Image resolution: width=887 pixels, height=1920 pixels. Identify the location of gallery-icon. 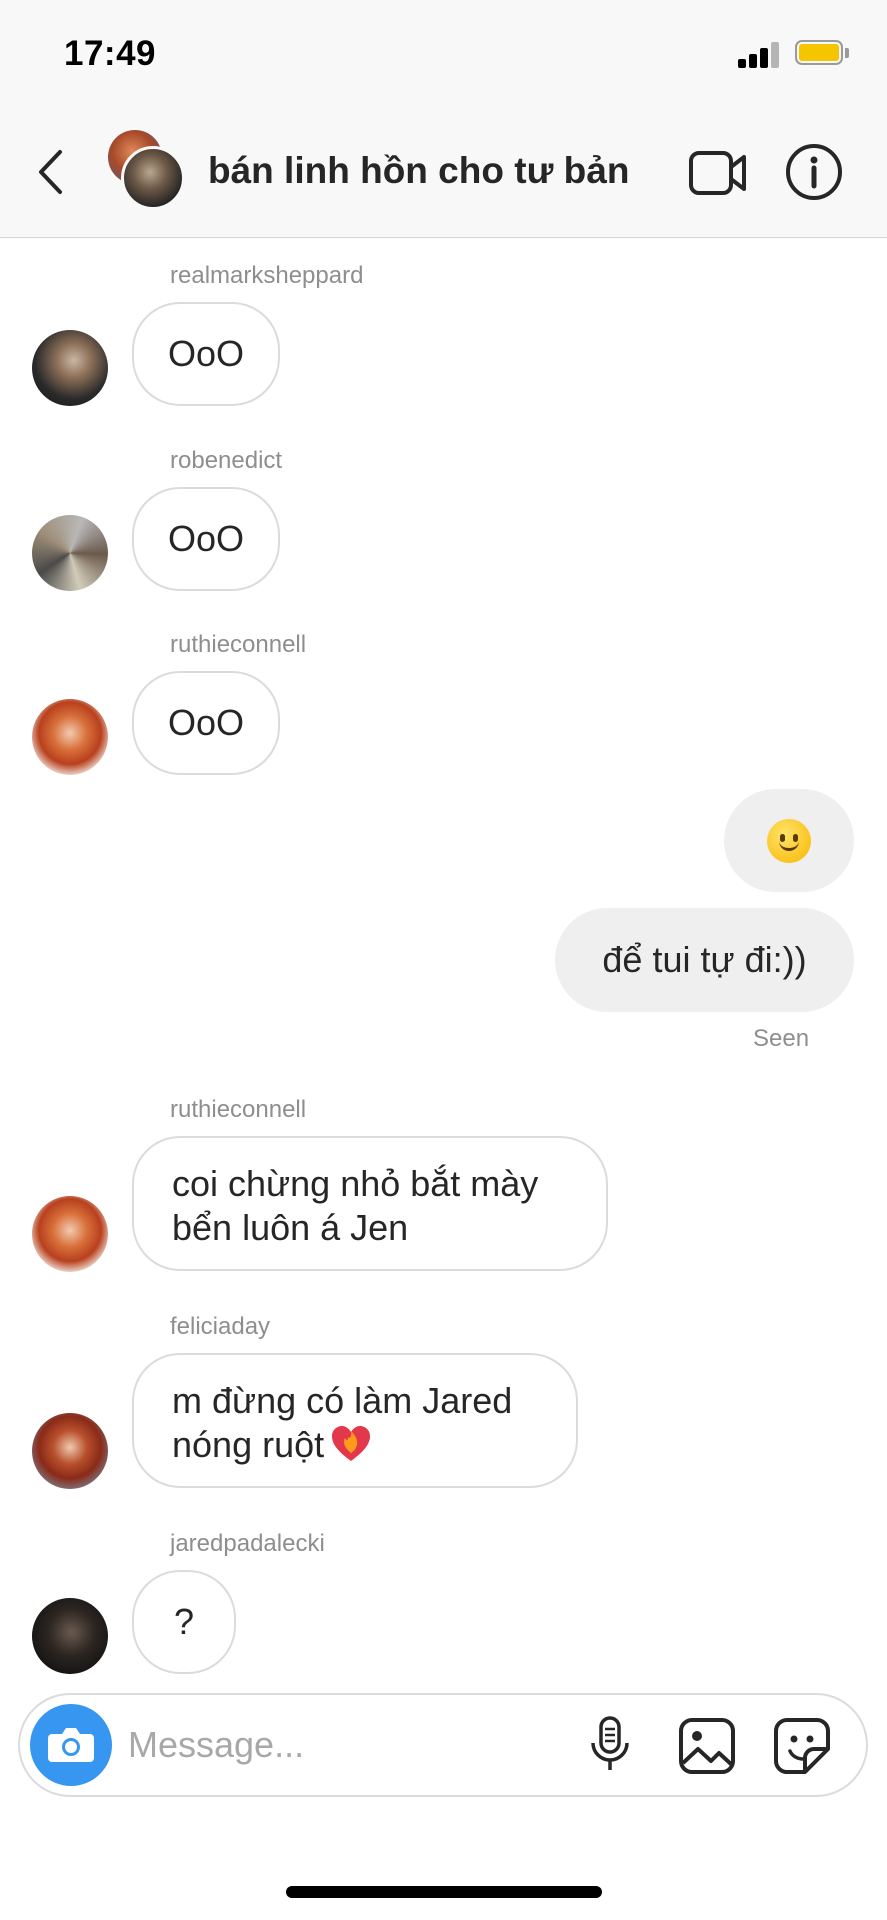
(707, 1746).